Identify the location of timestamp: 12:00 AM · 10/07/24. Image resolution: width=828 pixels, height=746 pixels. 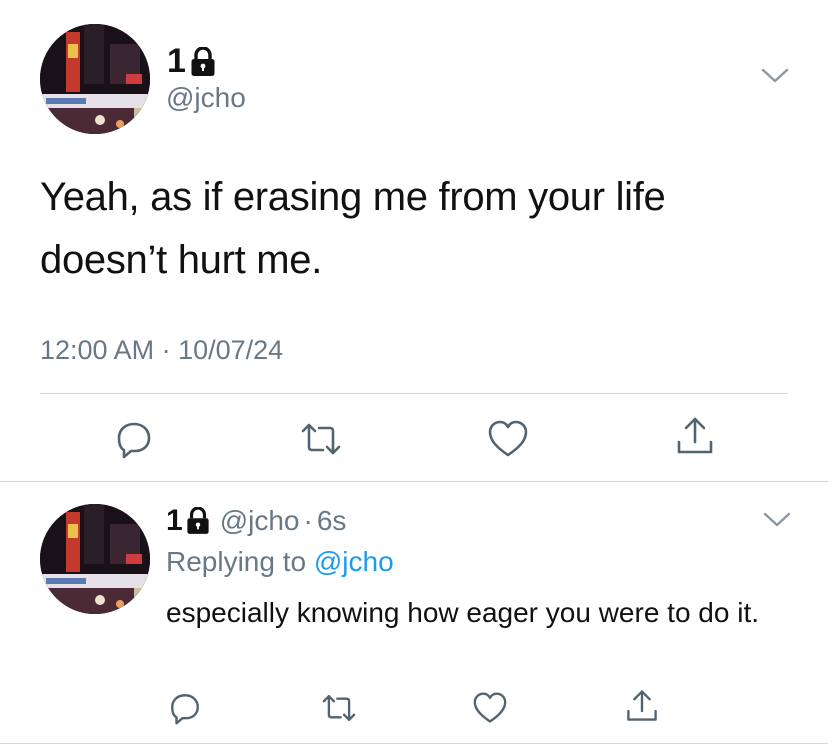
(161, 350).